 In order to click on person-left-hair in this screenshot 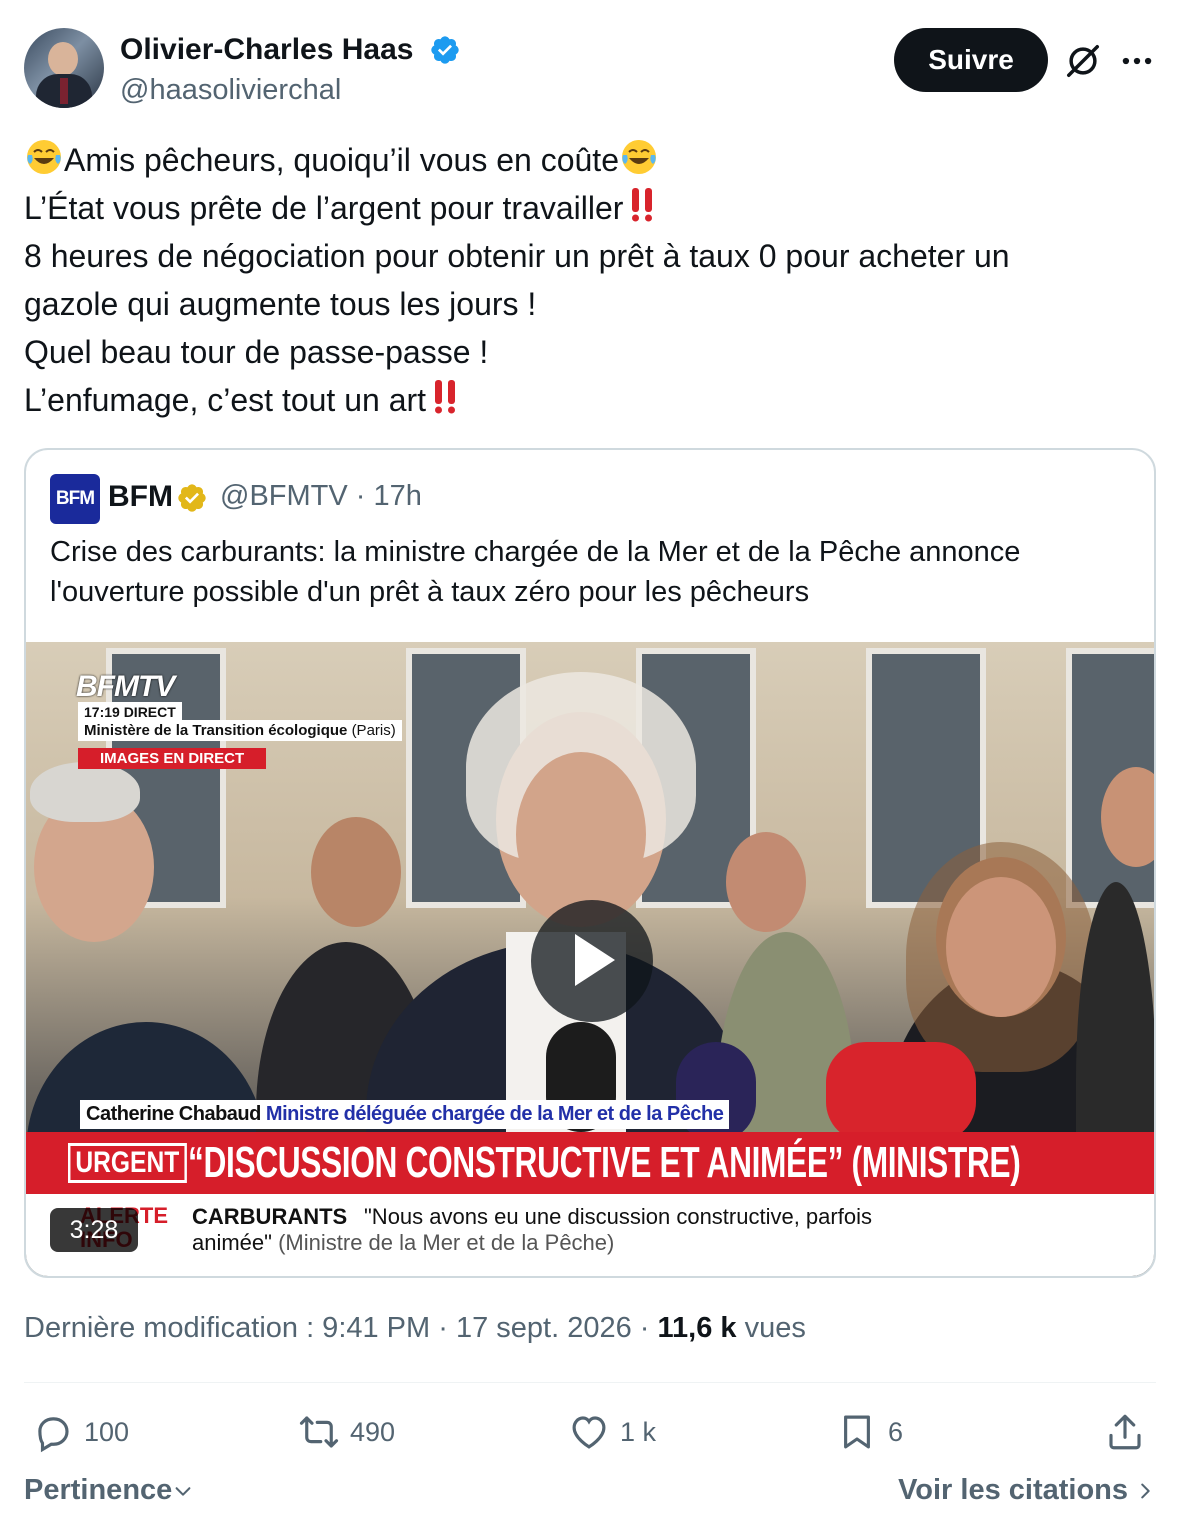, I will do `click(85, 792)`.